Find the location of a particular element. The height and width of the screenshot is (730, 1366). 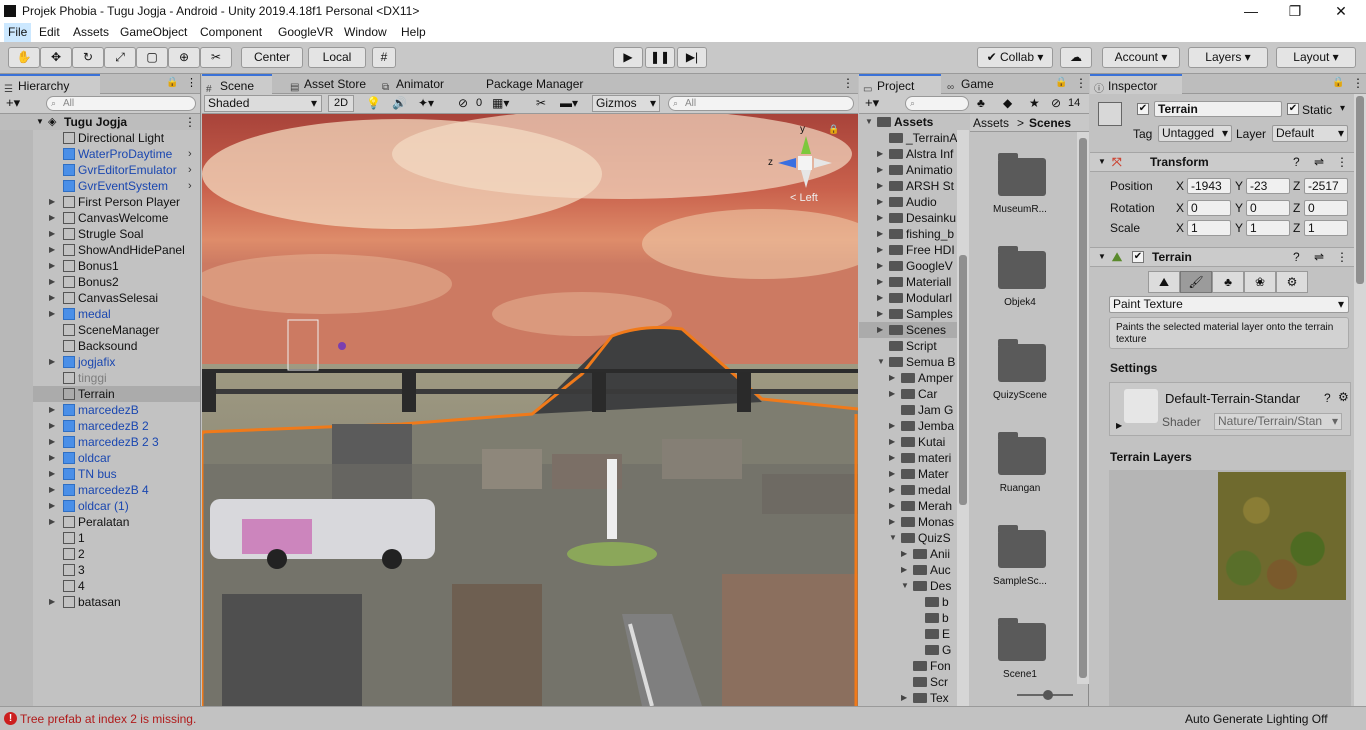

static-checkbox: ✔ is located at coordinates (1293, 109).